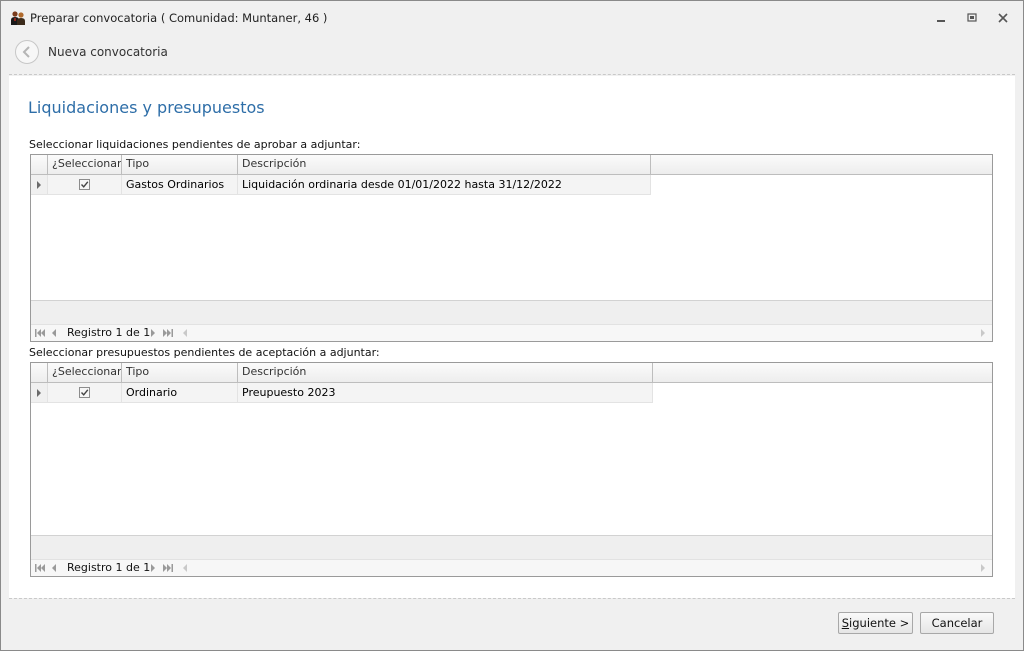 The image size is (1024, 651). What do you see at coordinates (180, 393) in the screenshot?
I see `cell-tipo: Ordinario` at bounding box center [180, 393].